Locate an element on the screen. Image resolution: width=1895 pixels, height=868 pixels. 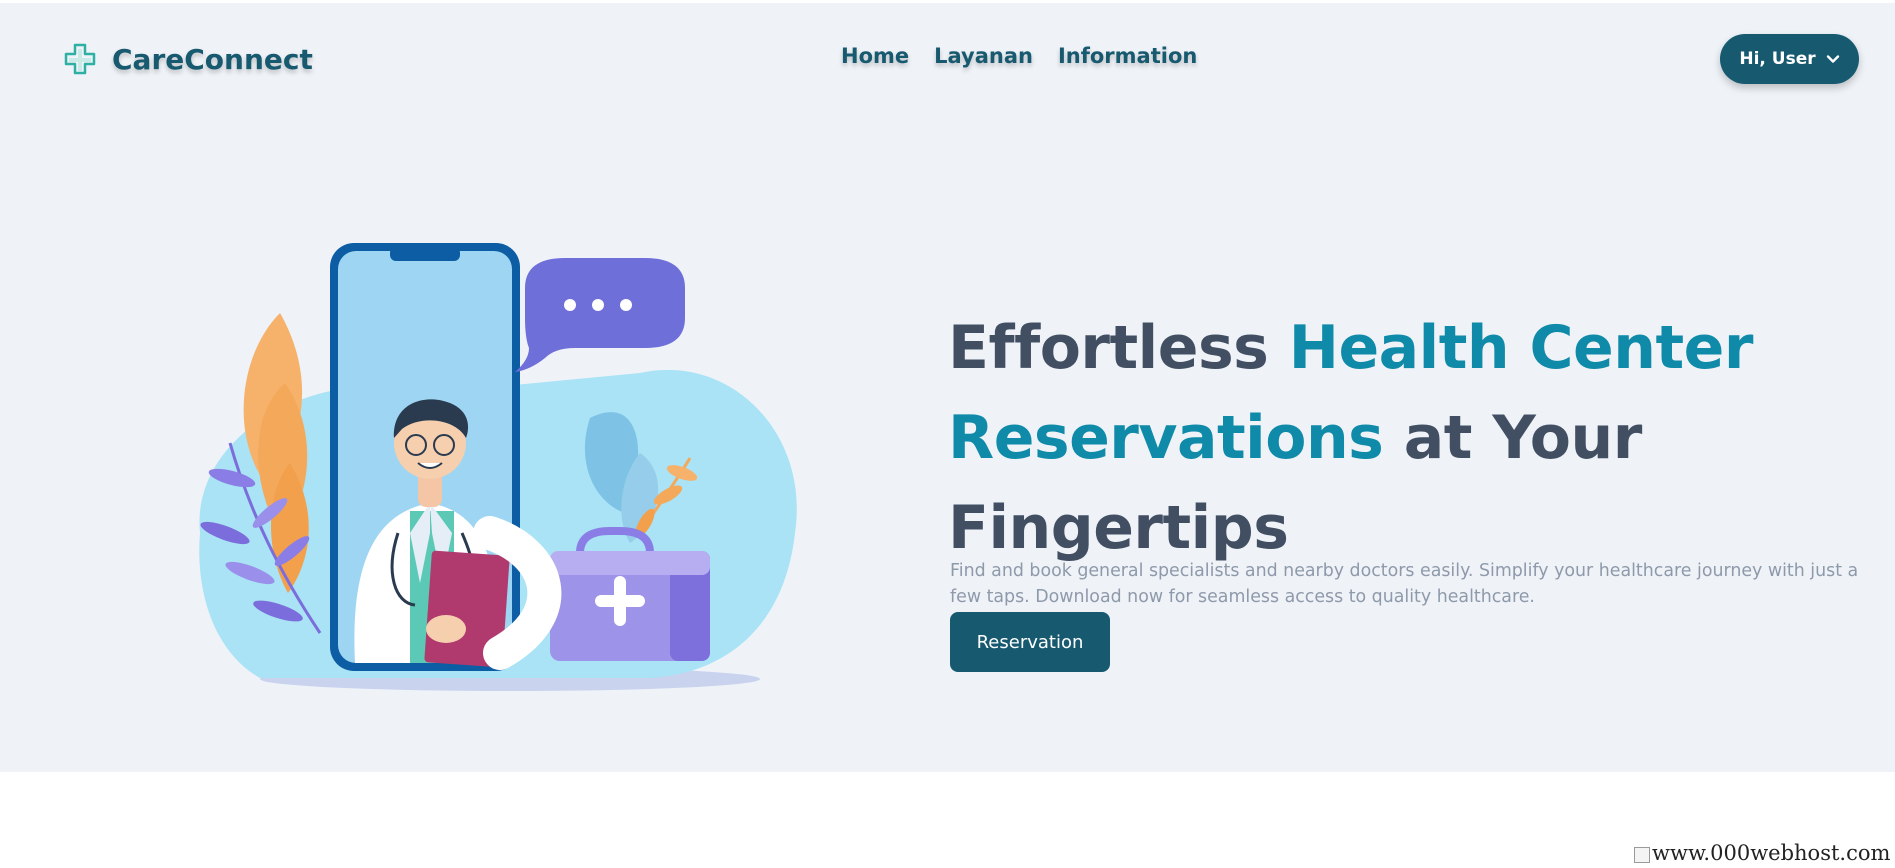
chevron-down-icon is located at coordinates (1832, 59).